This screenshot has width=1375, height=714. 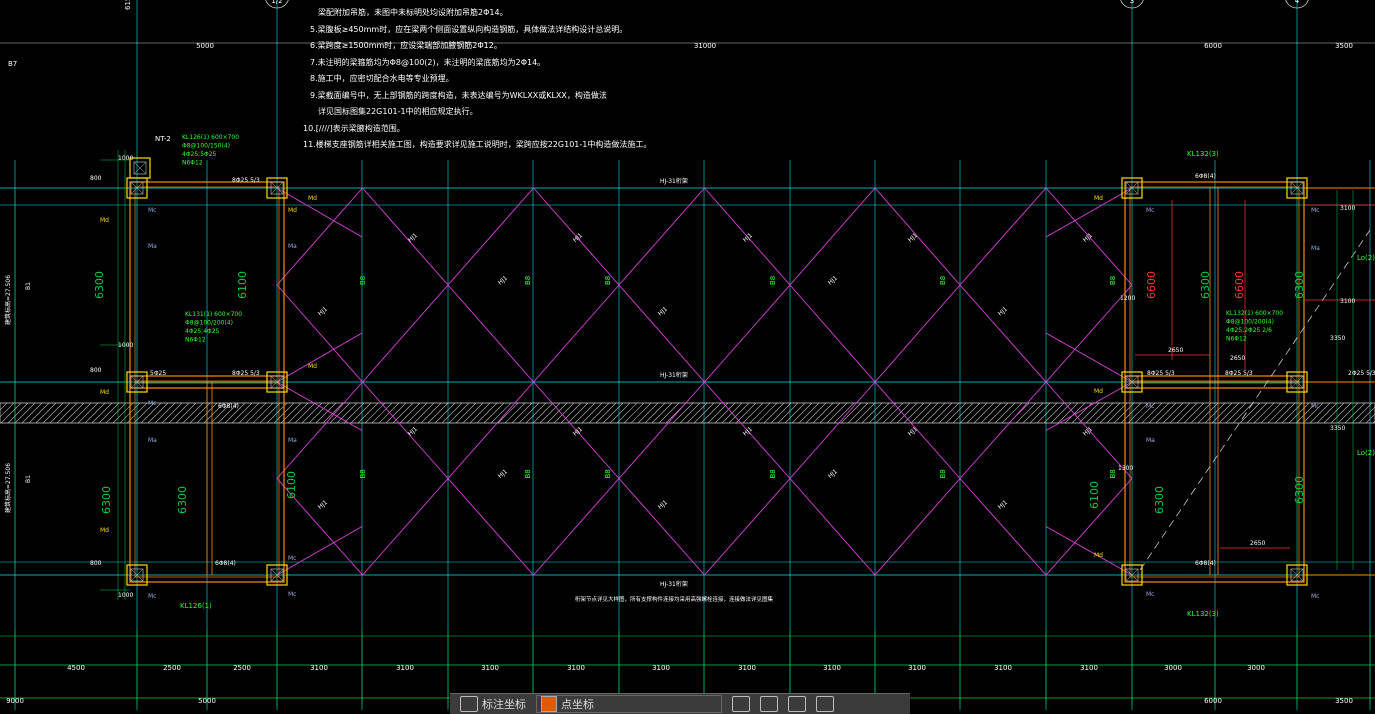 What do you see at coordinates (242, 285) in the screenshot?
I see `vertical-dim-label: 6100` at bounding box center [242, 285].